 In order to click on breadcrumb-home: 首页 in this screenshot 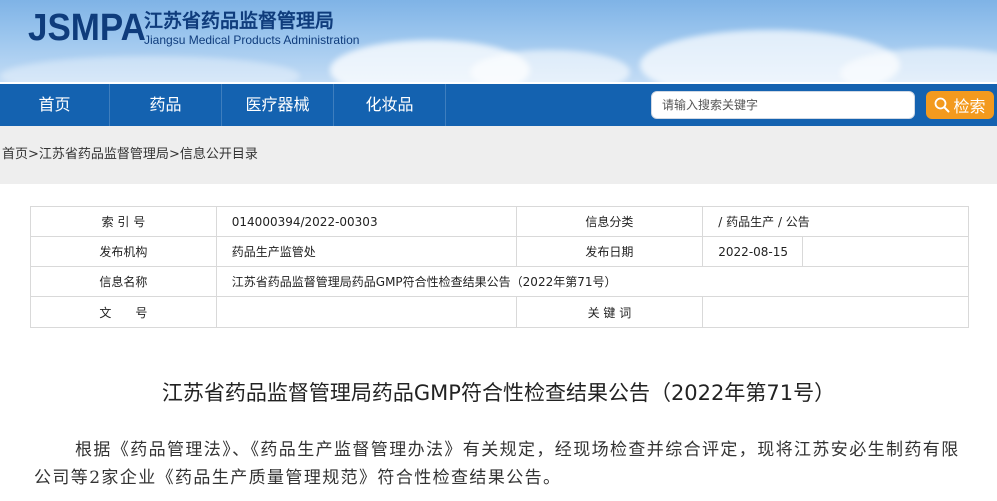, I will do `click(15, 154)`.